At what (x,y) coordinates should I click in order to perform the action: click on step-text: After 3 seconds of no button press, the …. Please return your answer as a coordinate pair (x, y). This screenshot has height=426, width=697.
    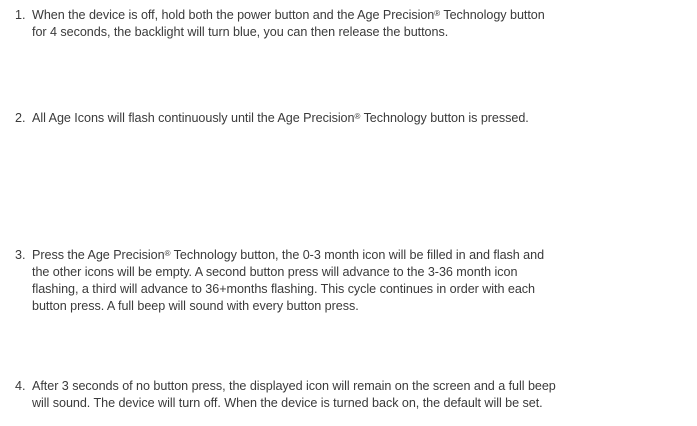
    Looking at the image, I should click on (362, 395).